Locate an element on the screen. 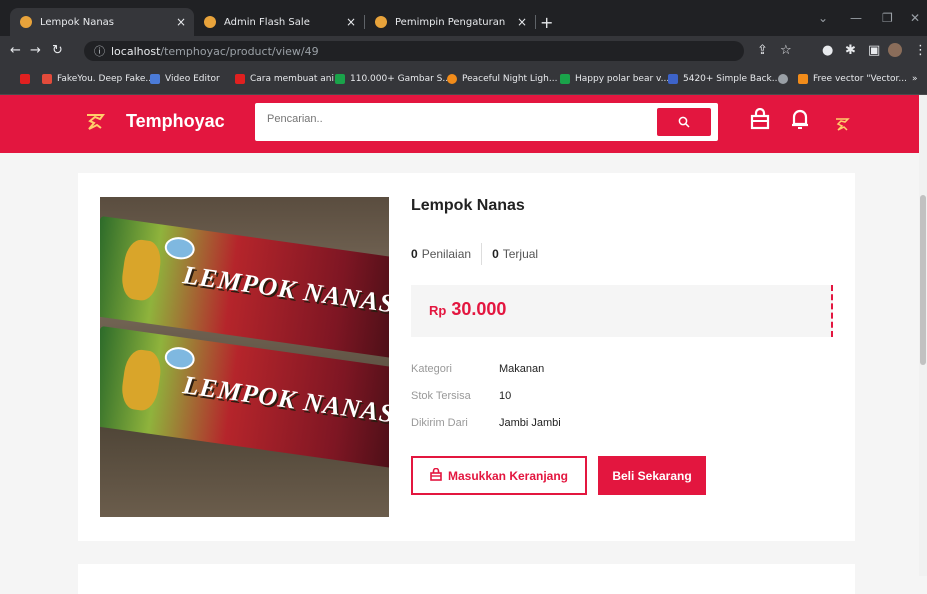 The width and height of the screenshot is (927, 594). tab-divider is located at coordinates (535, 22).